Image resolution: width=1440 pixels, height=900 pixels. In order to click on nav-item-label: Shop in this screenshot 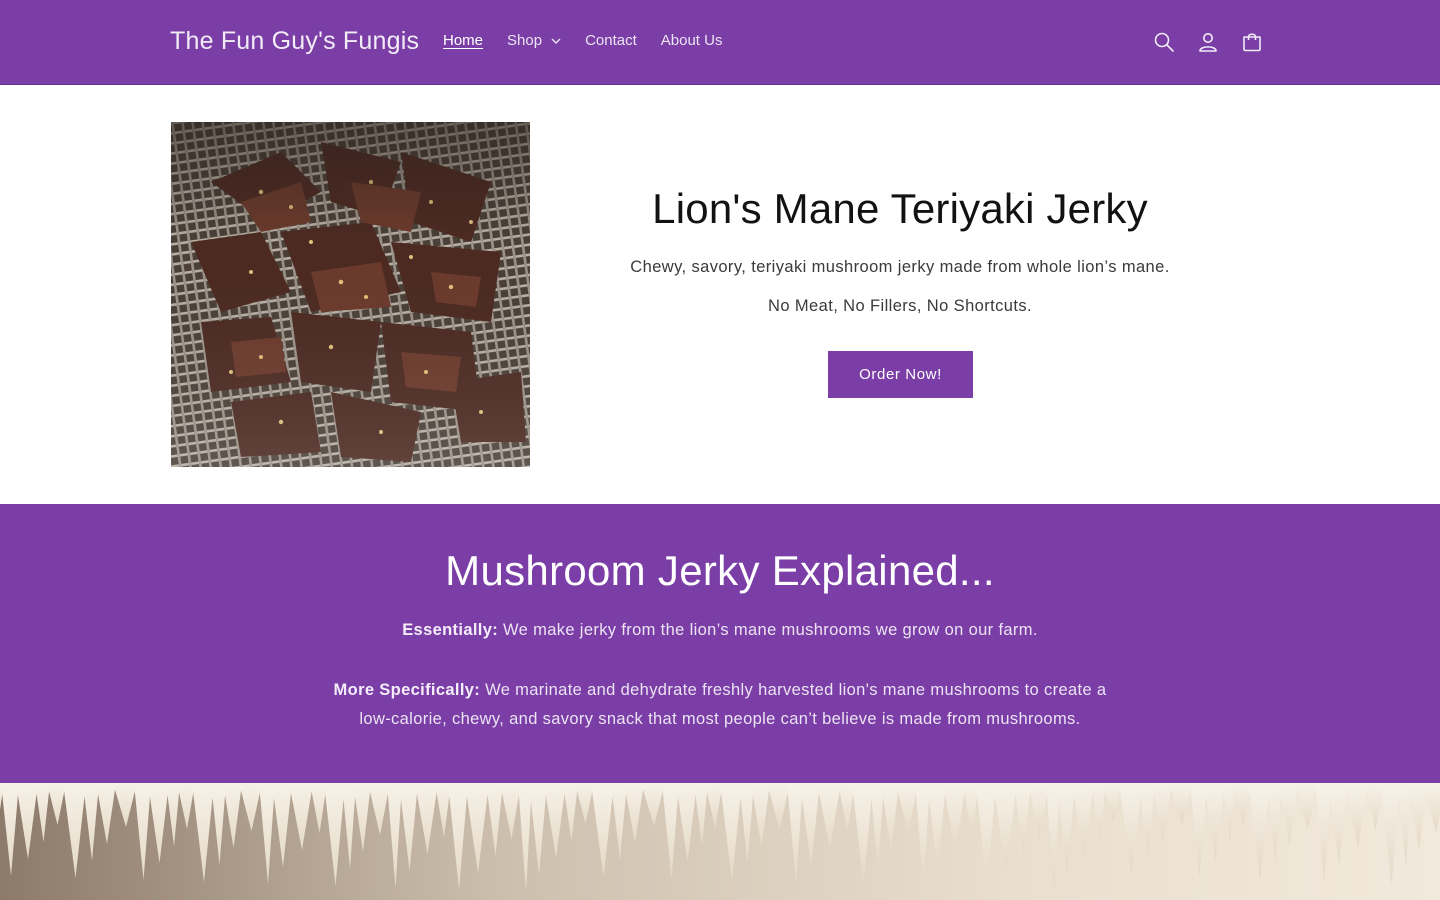, I will do `click(525, 40)`.